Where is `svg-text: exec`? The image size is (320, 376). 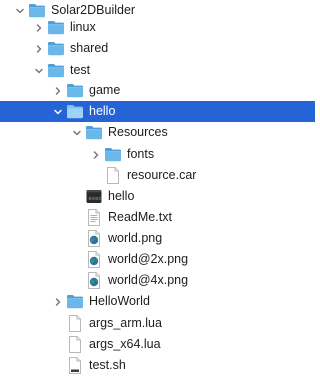 svg-text: exec is located at coordinates (95, 198).